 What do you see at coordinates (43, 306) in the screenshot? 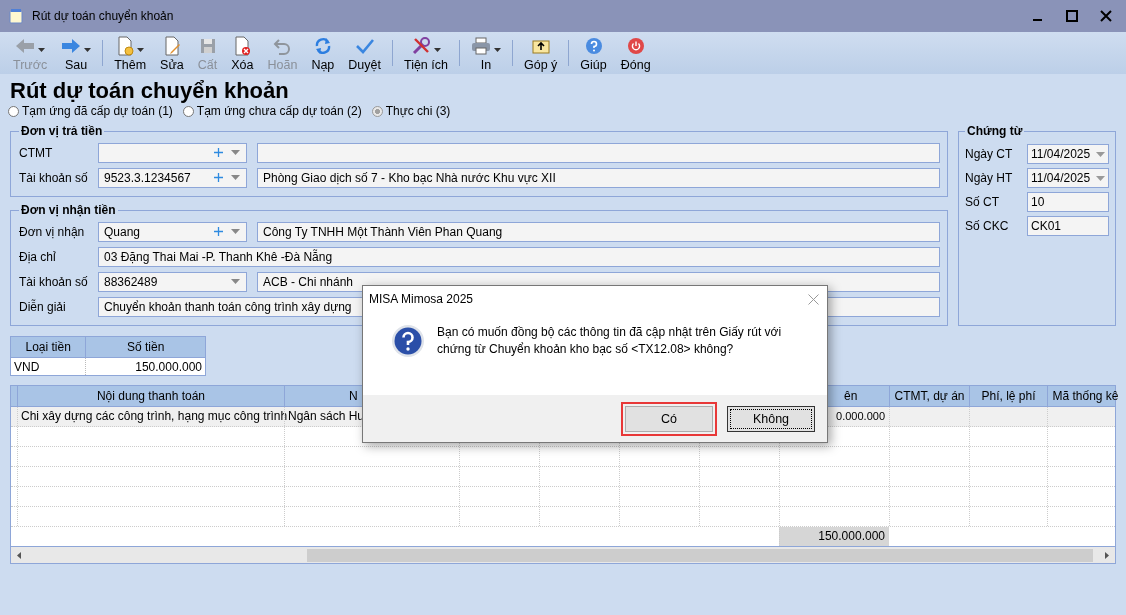
I see `field-label: Diễn giải` at bounding box center [43, 306].